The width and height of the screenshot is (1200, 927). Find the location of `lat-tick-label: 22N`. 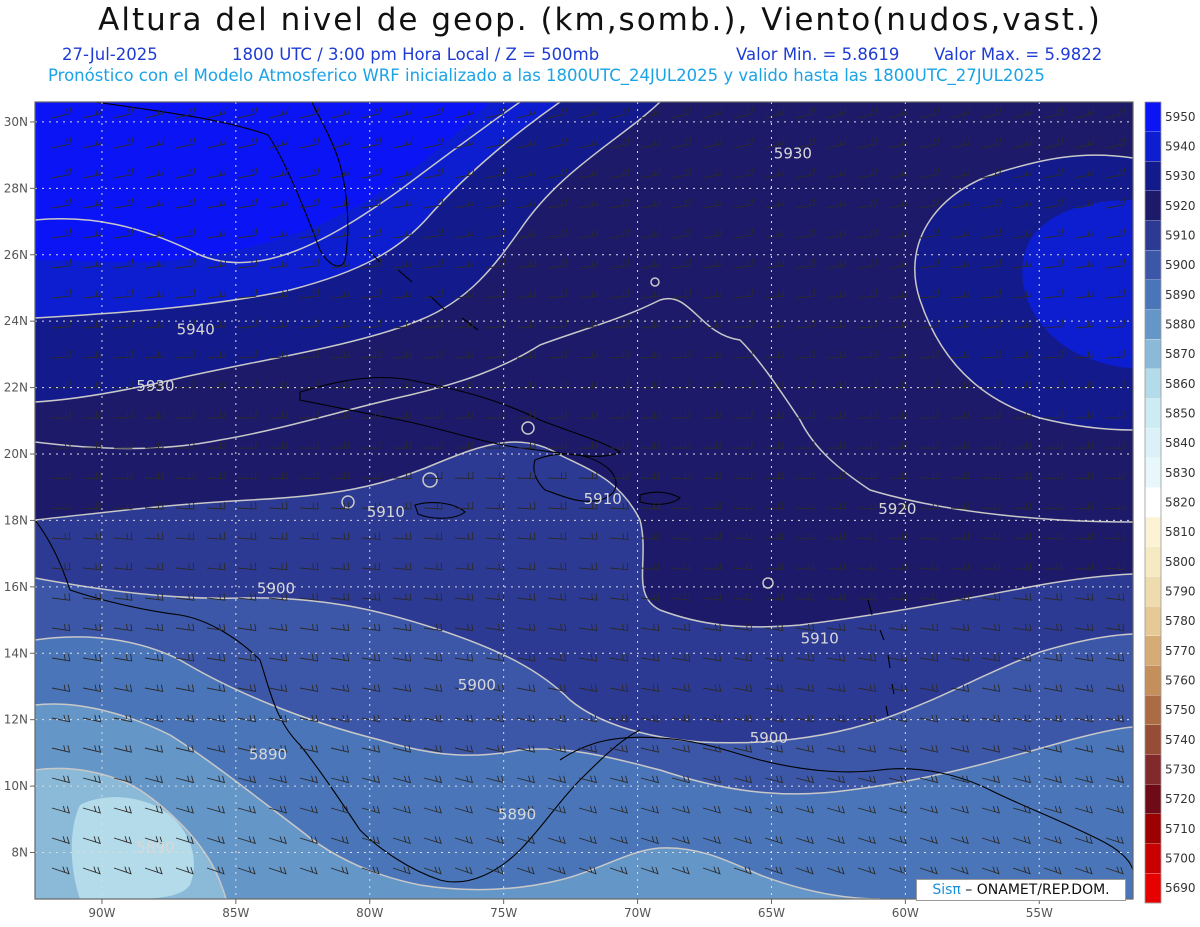

lat-tick-label: 22N is located at coordinates (16, 388).